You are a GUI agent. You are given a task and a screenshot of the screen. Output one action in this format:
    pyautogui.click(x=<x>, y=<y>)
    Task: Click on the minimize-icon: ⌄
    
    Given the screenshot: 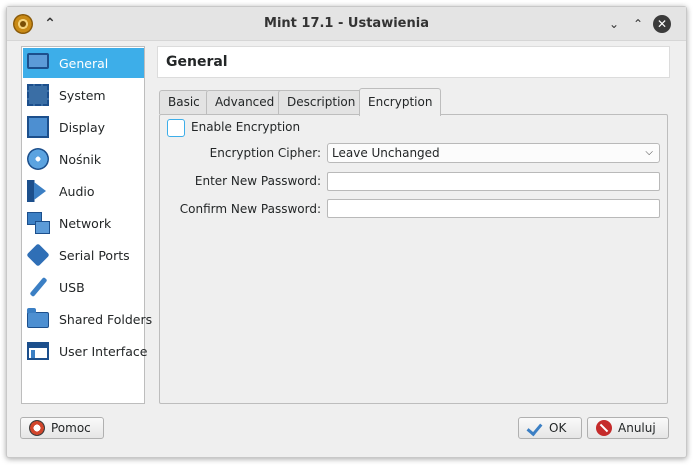 What is the action you would take?
    pyautogui.click(x=614, y=24)
    